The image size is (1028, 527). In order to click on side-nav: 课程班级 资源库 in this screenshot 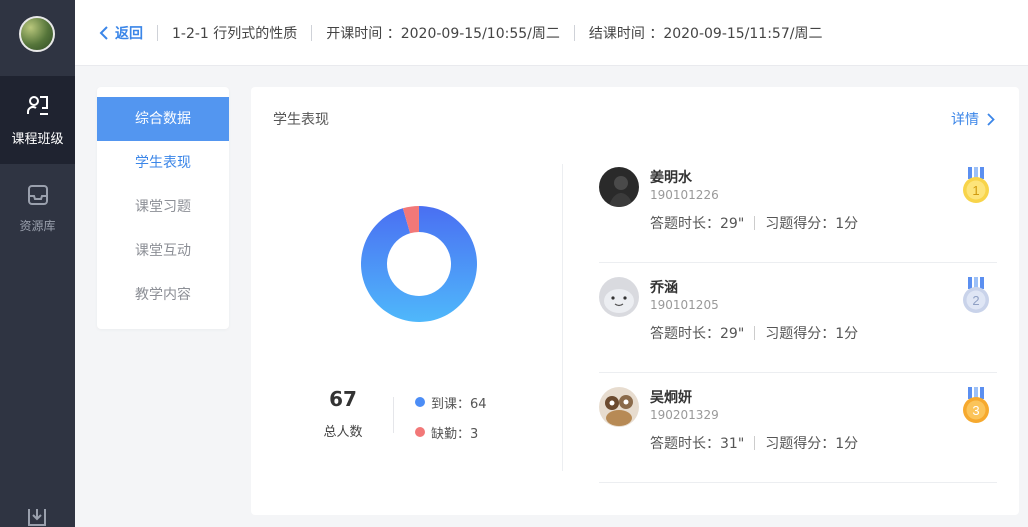, I will do `click(37, 263)`.